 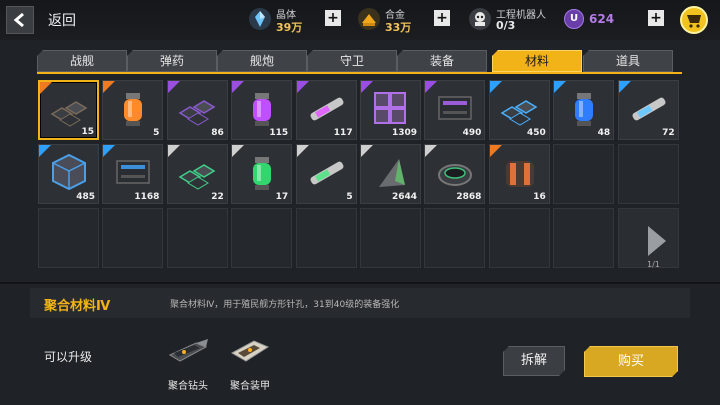 I want to click on cart-icon, so click(x=694, y=21).